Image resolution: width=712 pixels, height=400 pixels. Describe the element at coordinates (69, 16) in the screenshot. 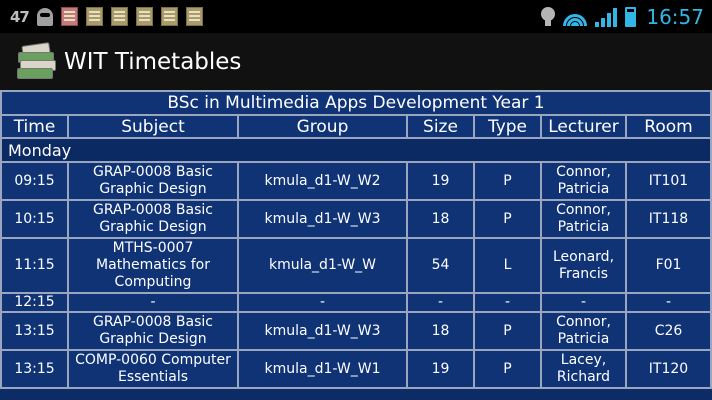

I see `calendar-icon` at that location.